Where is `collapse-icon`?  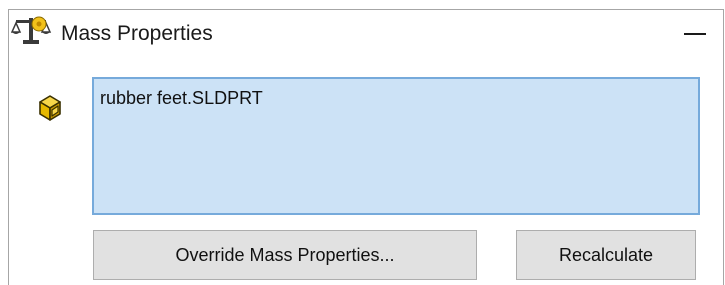
collapse-icon is located at coordinates (695, 34).